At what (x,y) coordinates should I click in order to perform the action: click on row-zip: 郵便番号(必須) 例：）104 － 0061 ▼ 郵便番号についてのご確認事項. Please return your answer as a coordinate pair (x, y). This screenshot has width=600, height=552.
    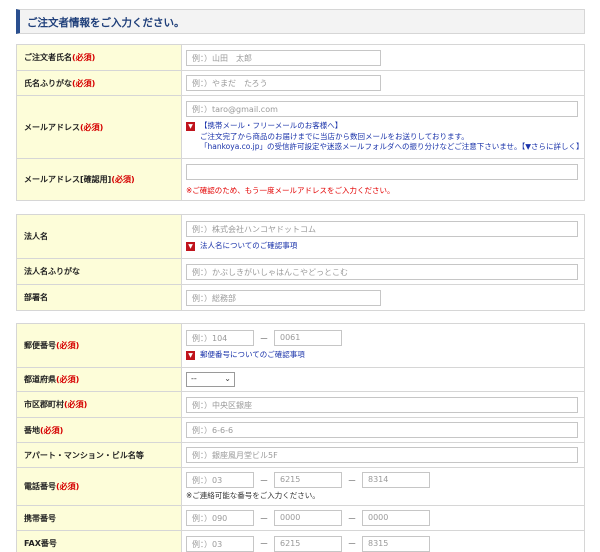
    Looking at the image, I should click on (300, 345).